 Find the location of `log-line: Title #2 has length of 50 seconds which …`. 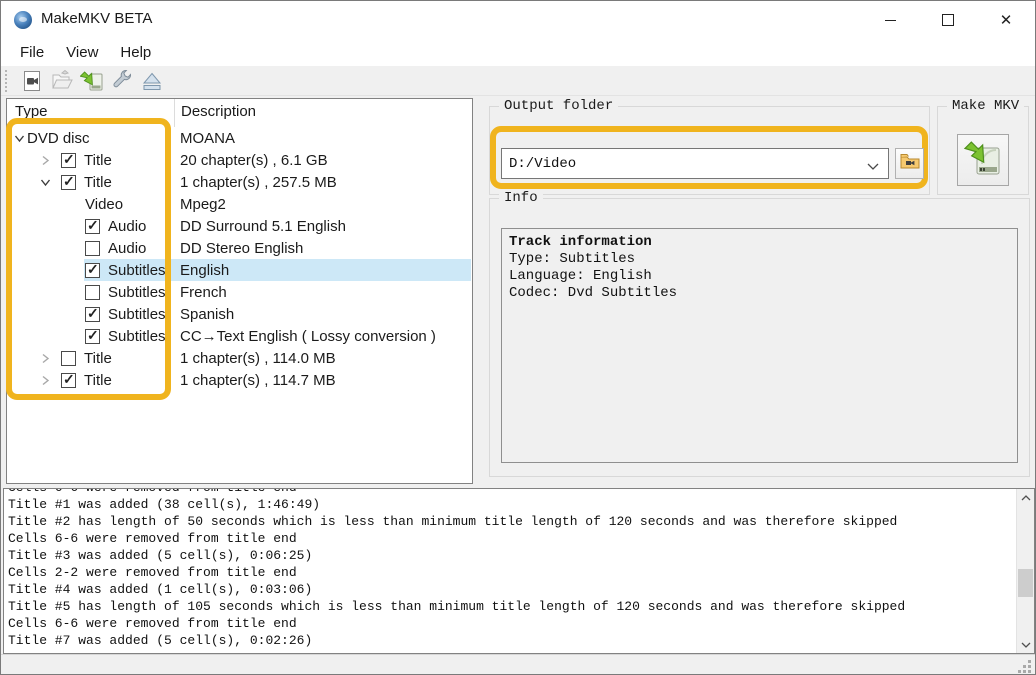

log-line: Title #2 has length of 50 seconds which … is located at coordinates (453, 521).